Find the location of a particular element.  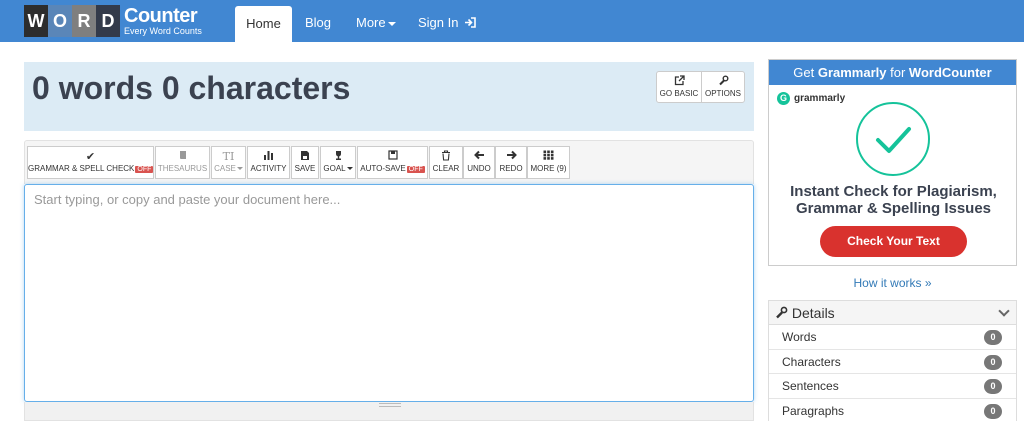

save-label: SAVE is located at coordinates (305, 168).